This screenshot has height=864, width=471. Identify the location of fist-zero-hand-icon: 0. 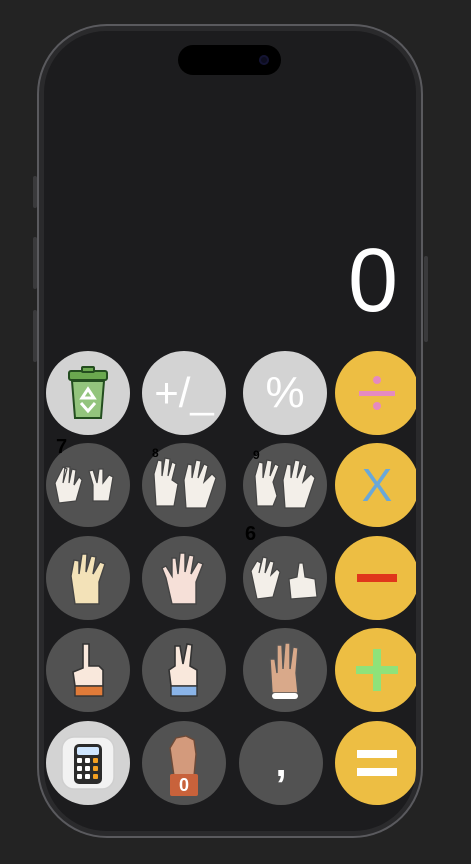
(184, 763).